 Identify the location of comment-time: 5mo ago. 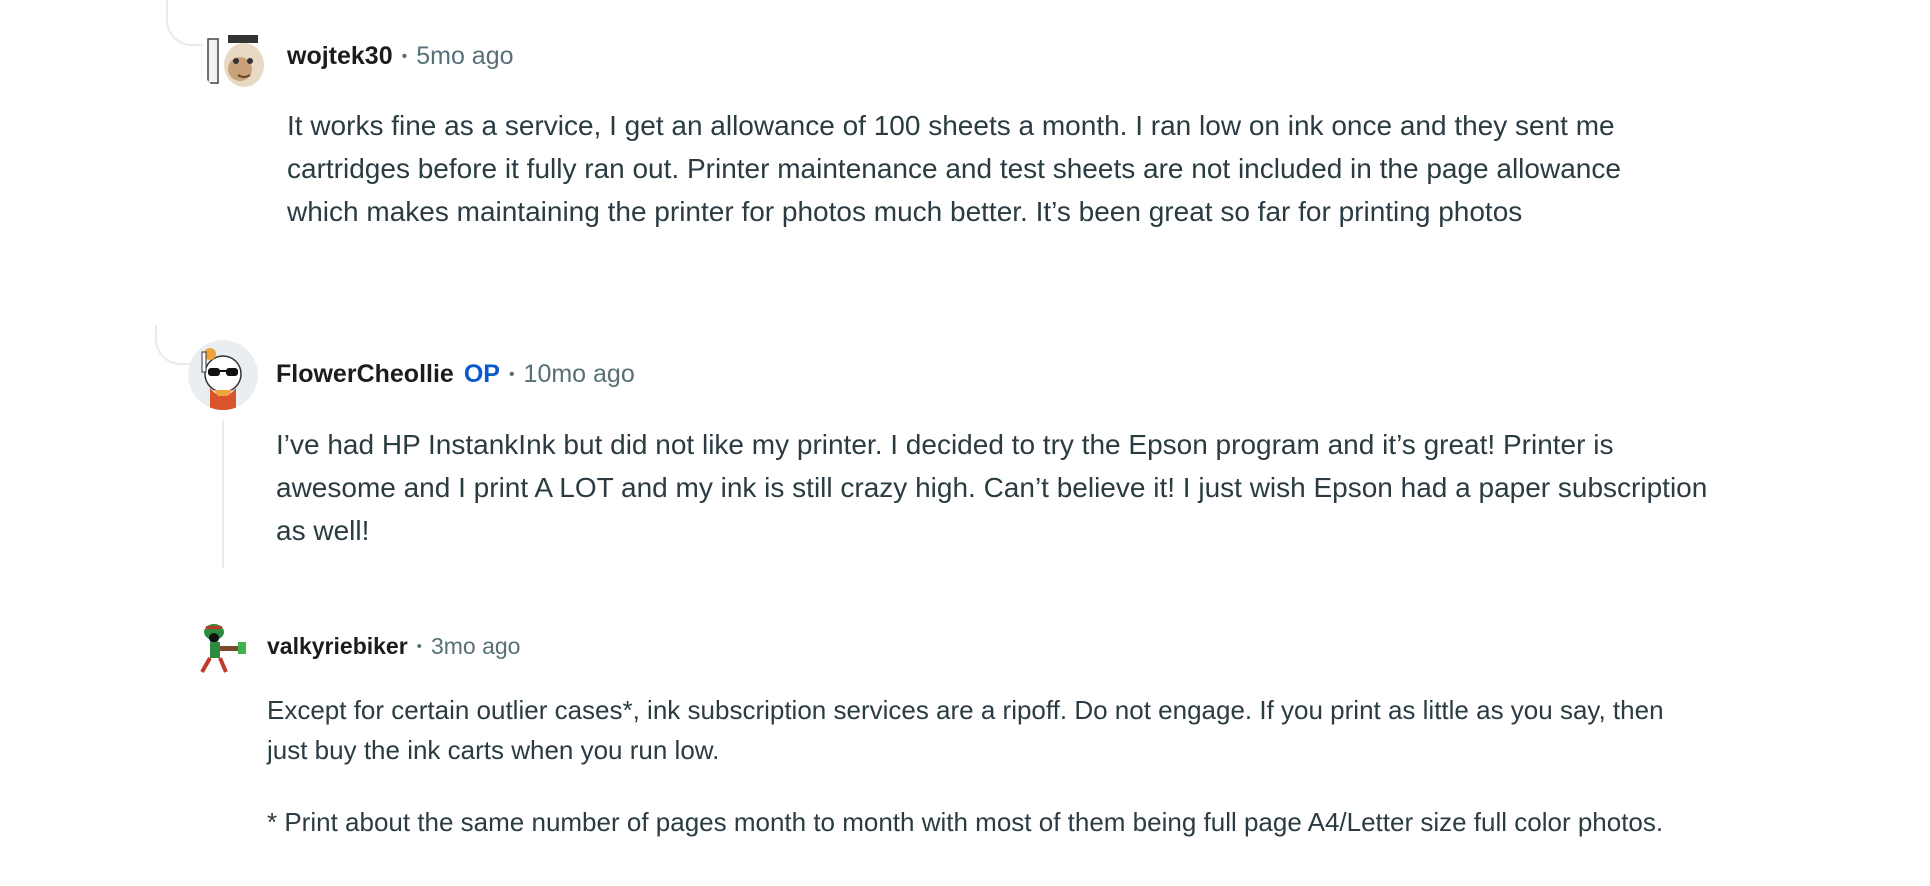
(464, 56).